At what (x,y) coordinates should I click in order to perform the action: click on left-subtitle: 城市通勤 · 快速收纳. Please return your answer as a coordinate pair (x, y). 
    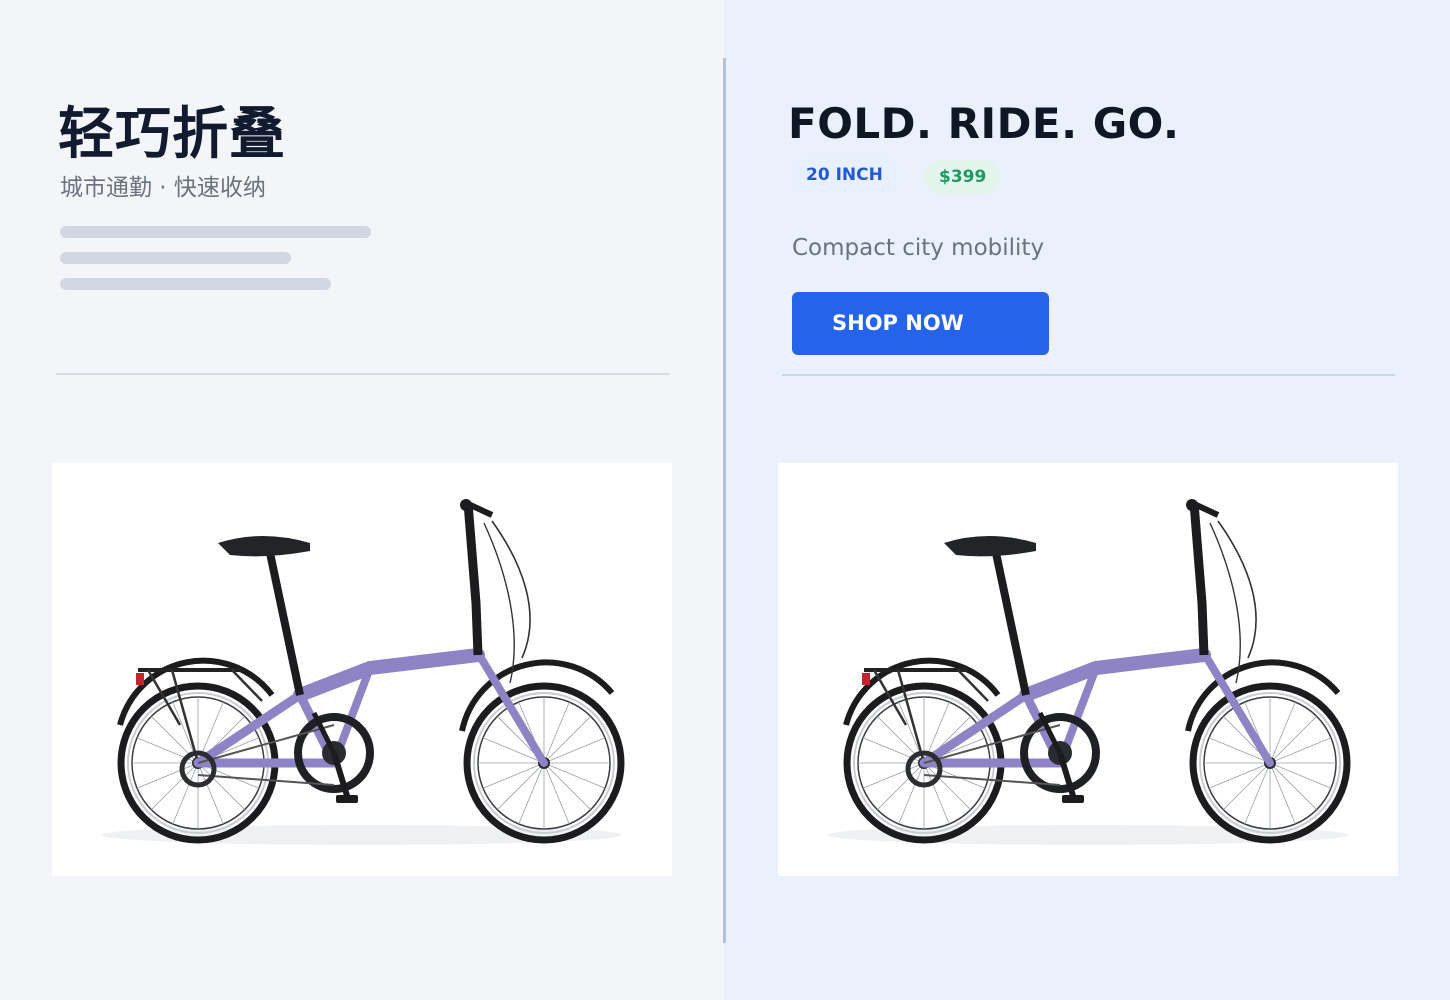
    Looking at the image, I should click on (163, 188).